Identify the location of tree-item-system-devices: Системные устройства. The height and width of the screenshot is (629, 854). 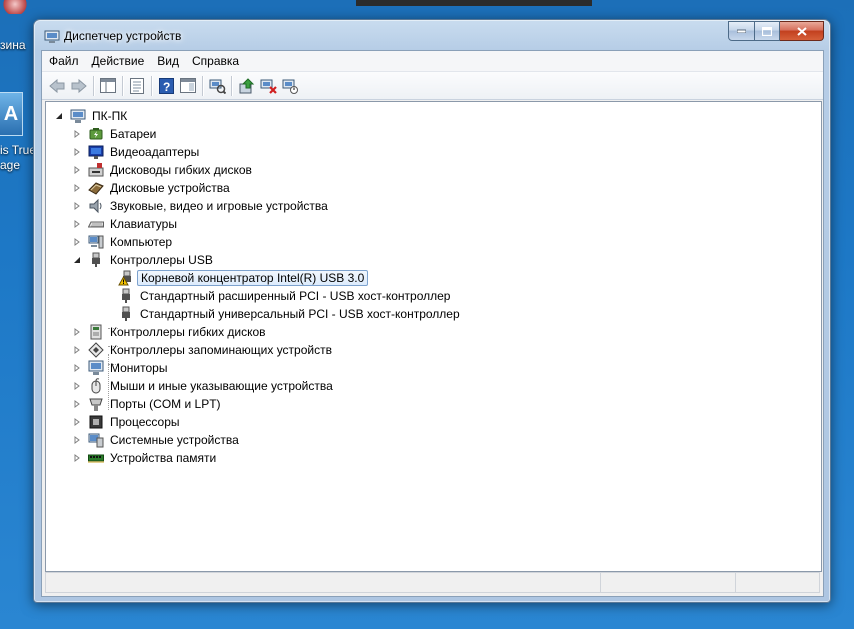
(157, 440).